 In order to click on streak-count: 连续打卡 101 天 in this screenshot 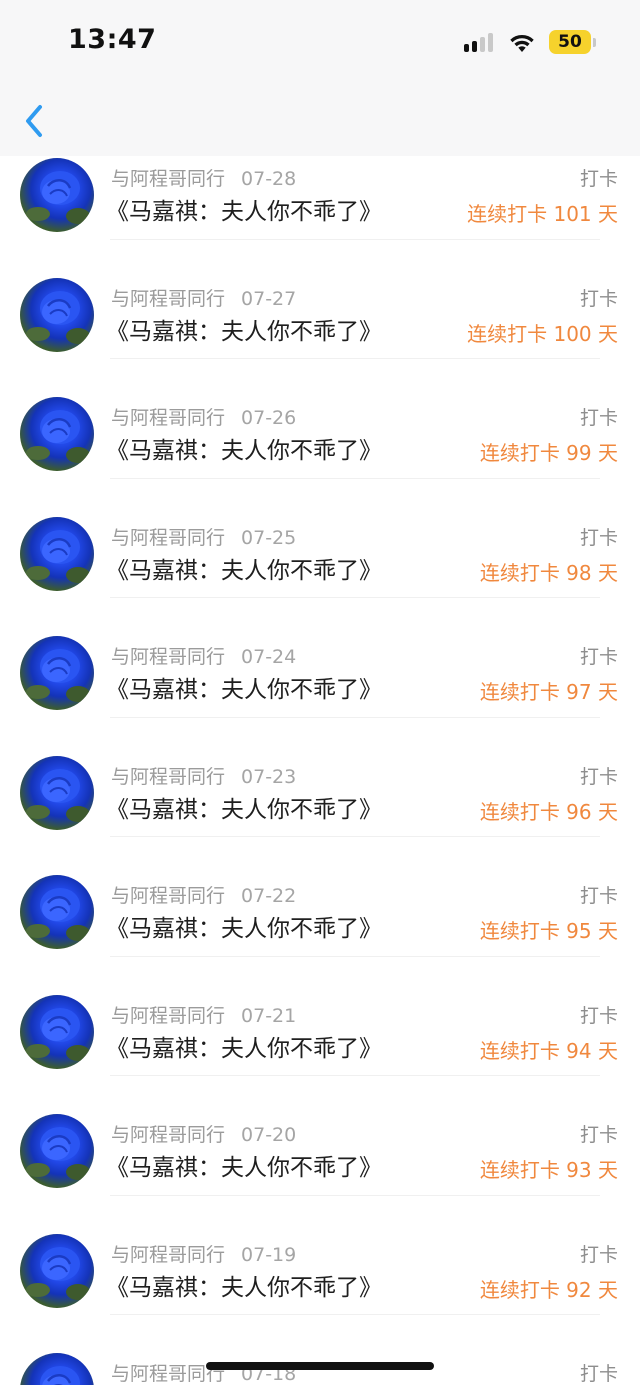, I will do `click(542, 214)`.